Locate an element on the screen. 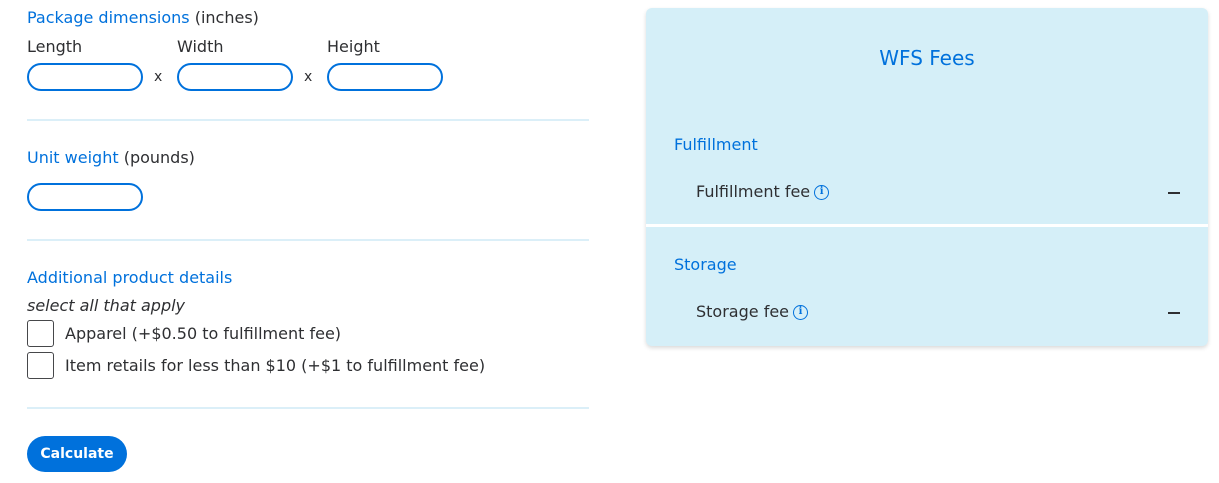 This screenshot has height=483, width=1219. dimensions-unit: (inches) is located at coordinates (226, 17).